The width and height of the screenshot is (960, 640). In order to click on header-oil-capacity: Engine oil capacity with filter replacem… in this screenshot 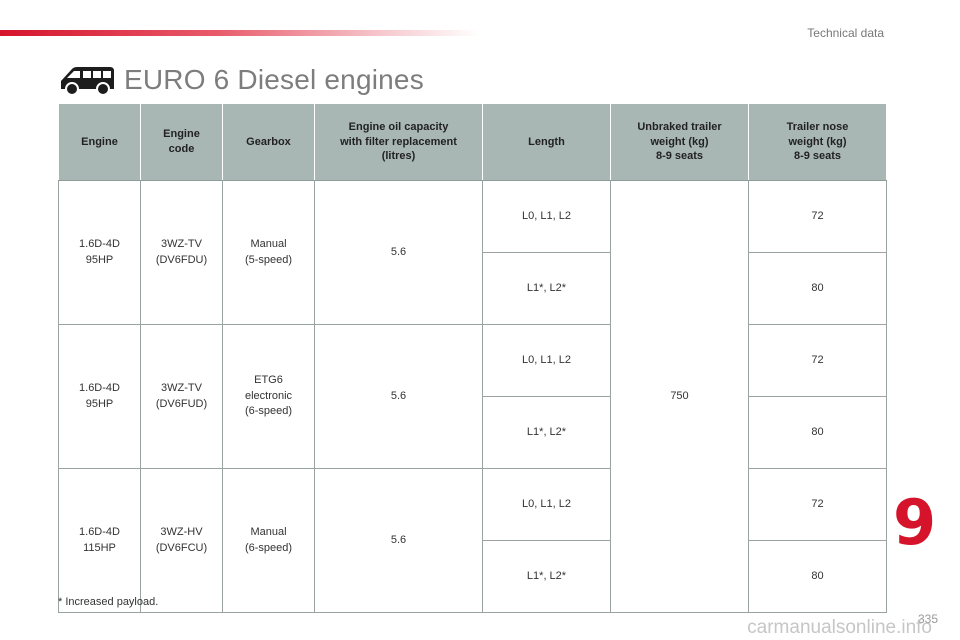, I will do `click(398, 142)`.